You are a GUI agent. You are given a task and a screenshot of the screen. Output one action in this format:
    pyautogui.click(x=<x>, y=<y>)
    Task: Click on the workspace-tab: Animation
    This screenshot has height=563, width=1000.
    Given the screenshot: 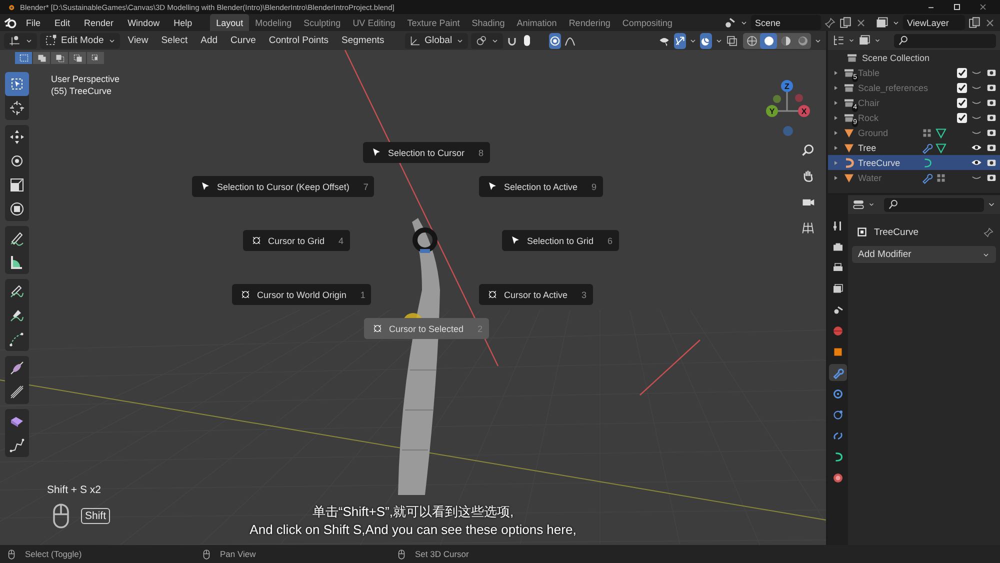 What is the action you would take?
    pyautogui.click(x=536, y=22)
    